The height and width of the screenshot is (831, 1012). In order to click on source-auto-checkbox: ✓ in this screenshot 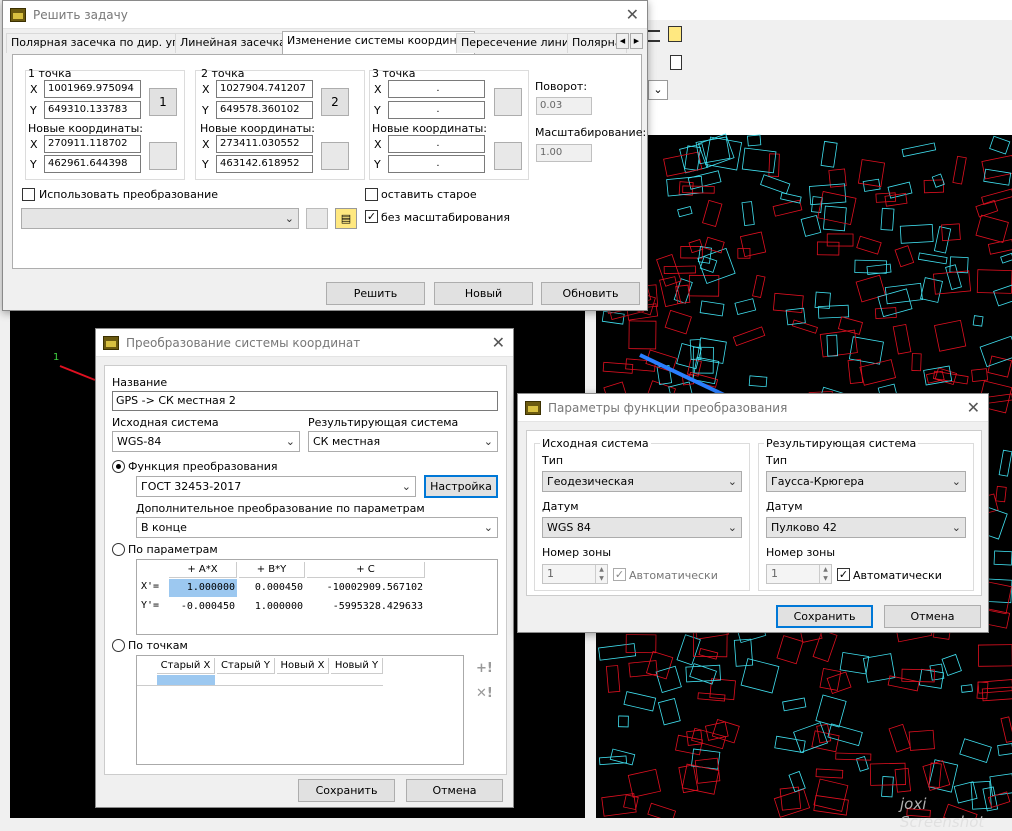, I will do `click(619, 574)`.